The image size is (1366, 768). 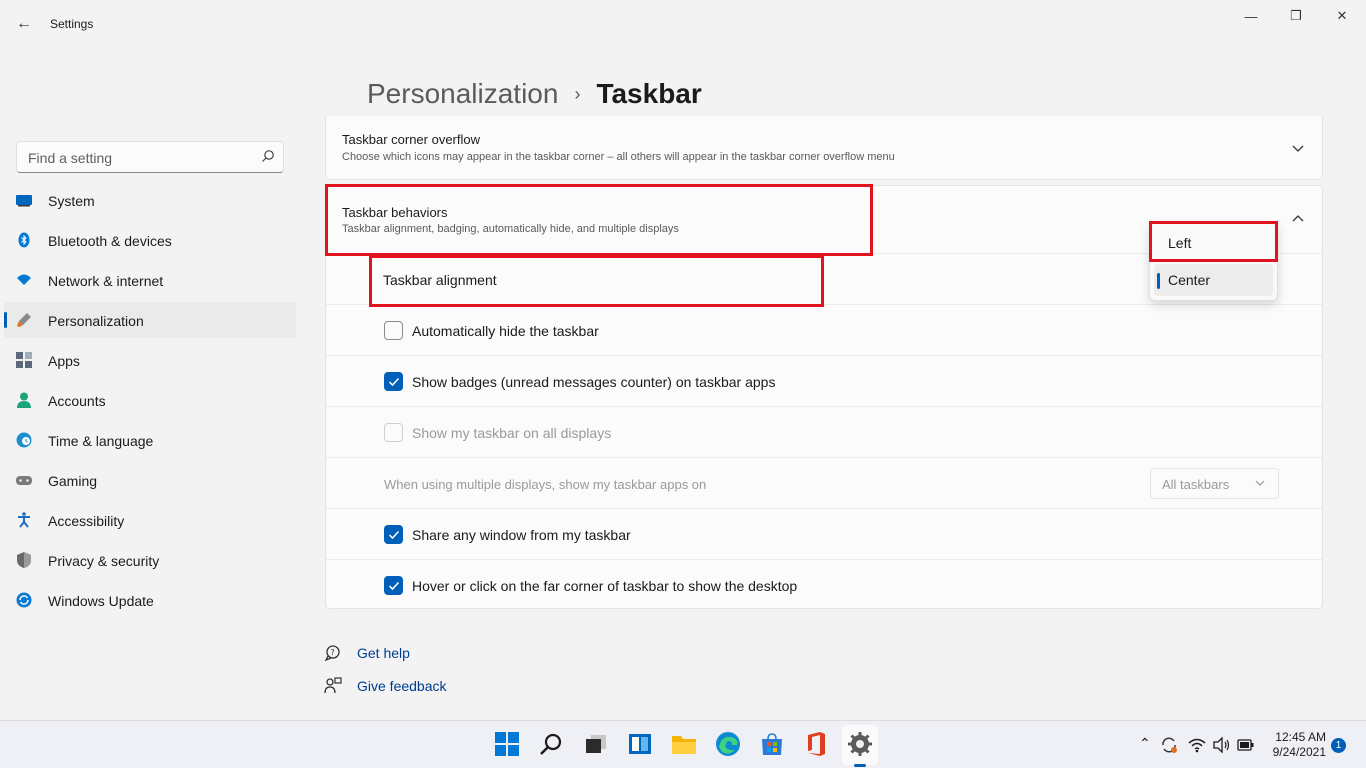 What do you see at coordinates (150, 360) in the screenshot?
I see `sidebar-item-apps: Apps` at bounding box center [150, 360].